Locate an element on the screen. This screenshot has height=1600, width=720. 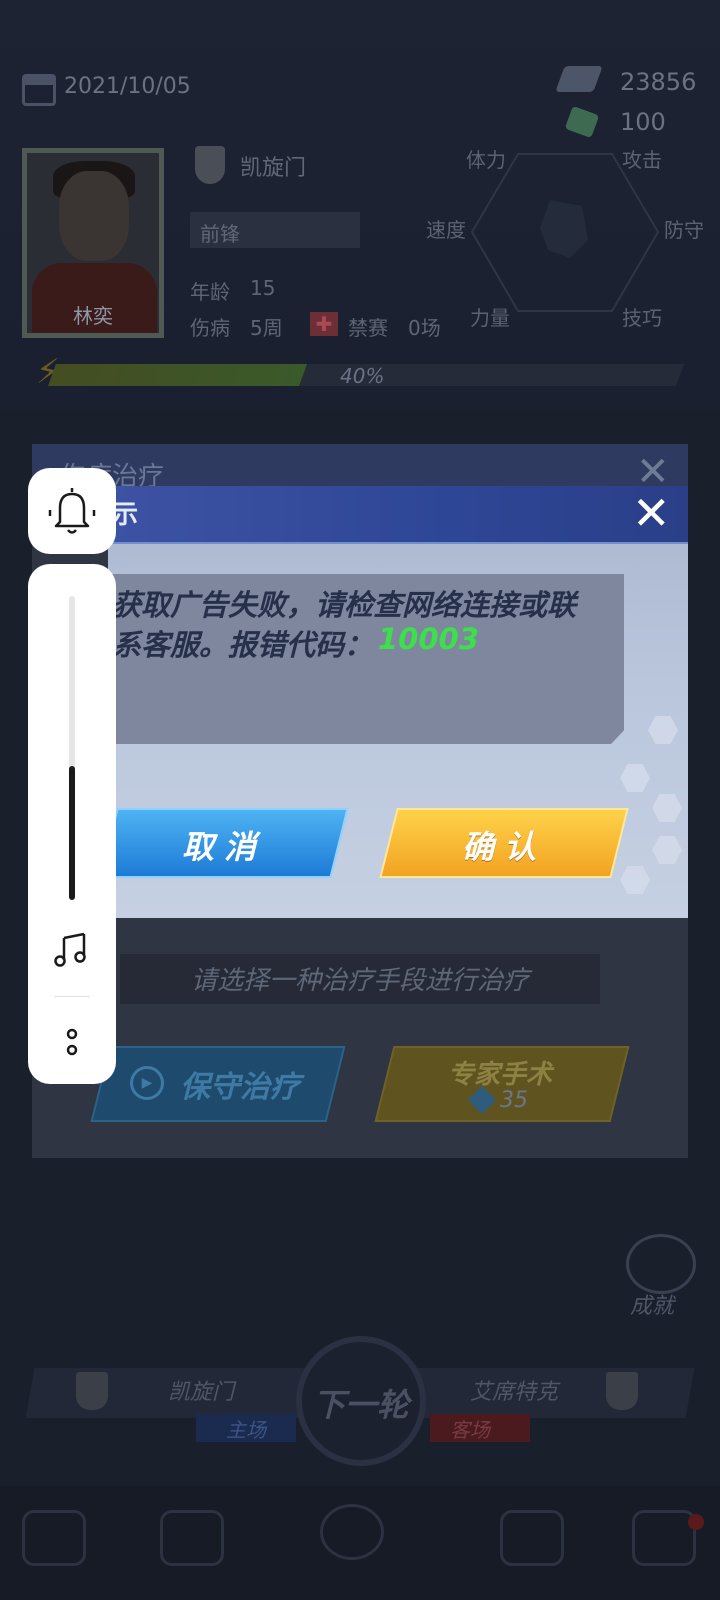
conservative-treatment-label: 保守治疗 is located at coordinates (240, 1087).